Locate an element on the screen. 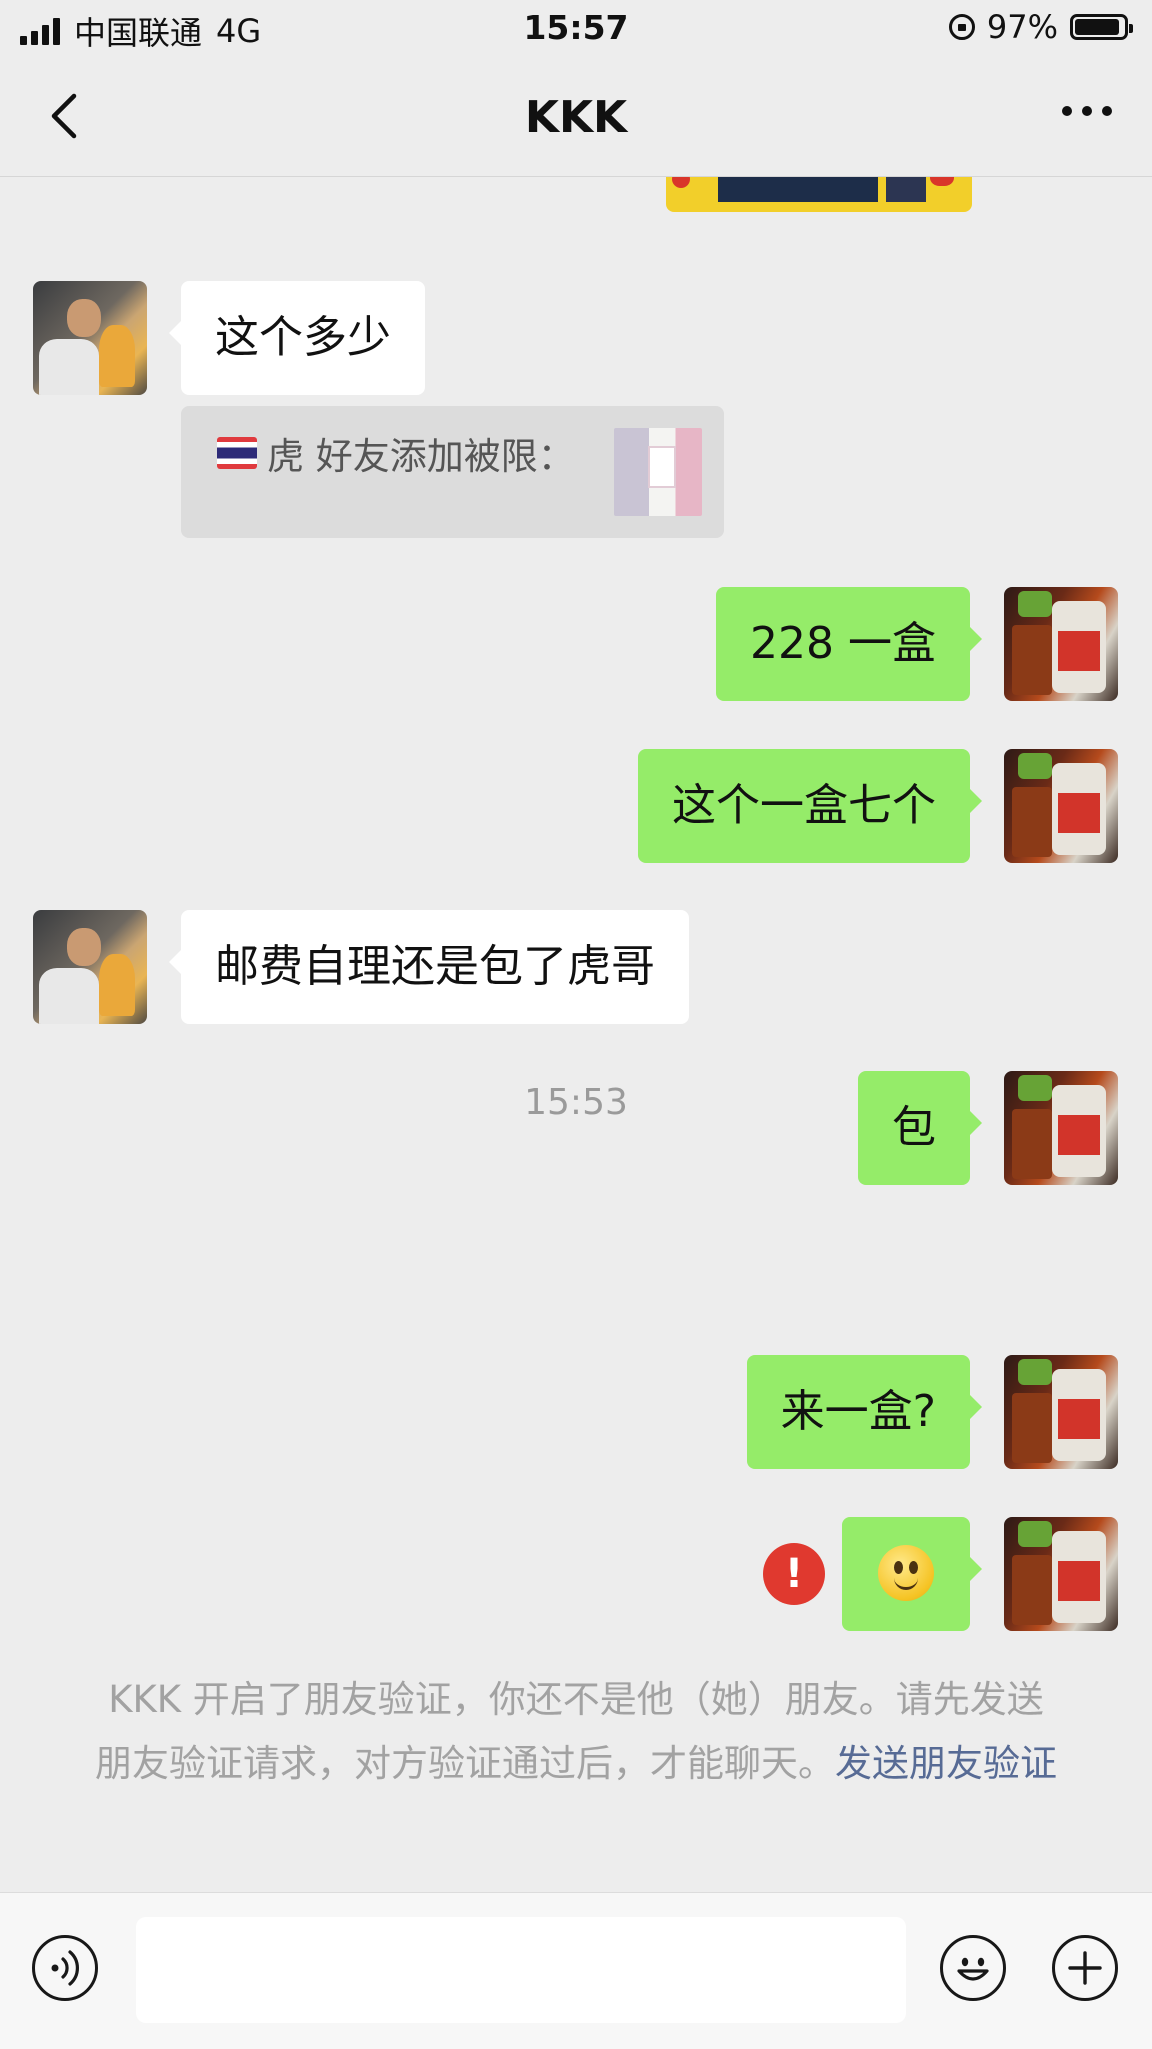 The height and width of the screenshot is (2049, 1152). smile-emoji-icon is located at coordinates (906, 1573).